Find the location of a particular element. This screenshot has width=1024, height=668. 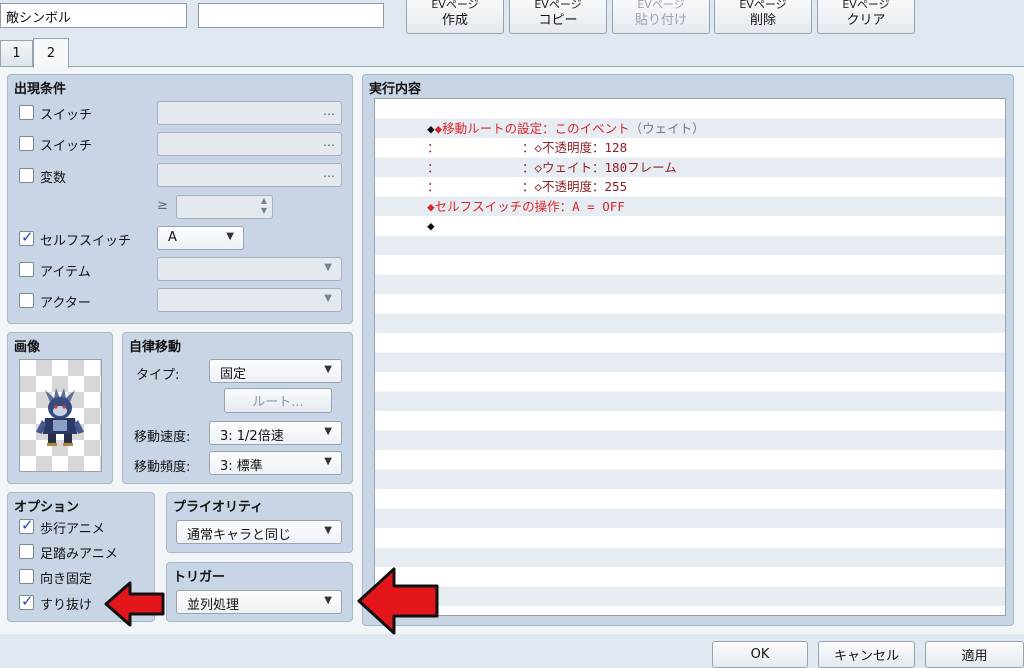

direction-fix-checkbox is located at coordinates (26, 576).